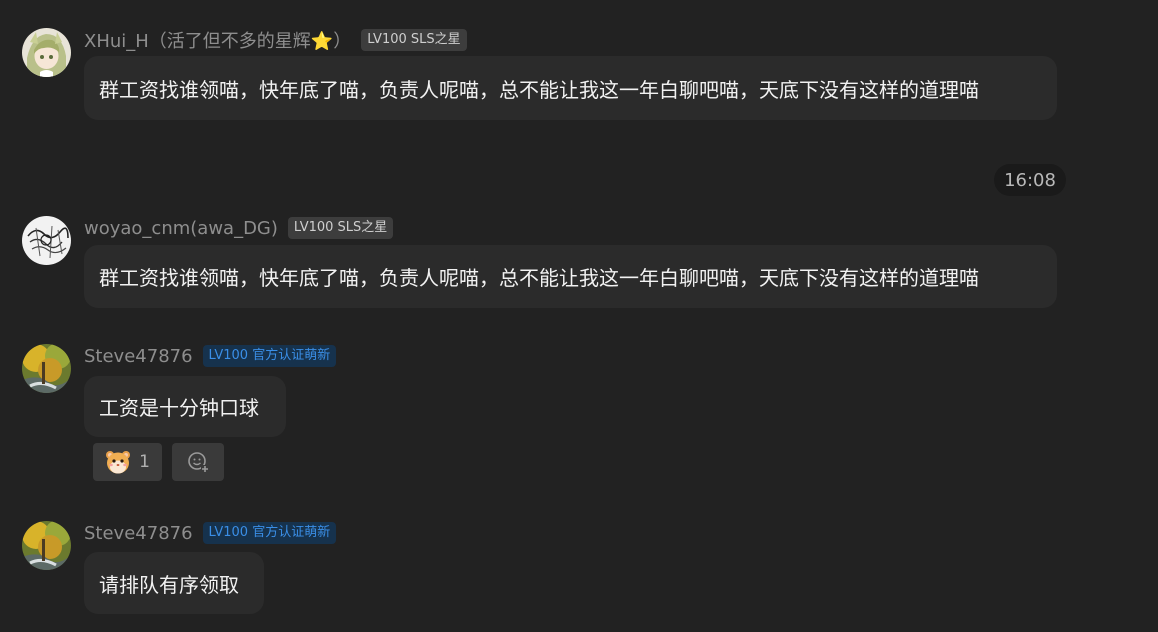 Image resolution: width=1158 pixels, height=632 pixels. I want to click on message-text: 请排队有序领取, so click(169, 584).